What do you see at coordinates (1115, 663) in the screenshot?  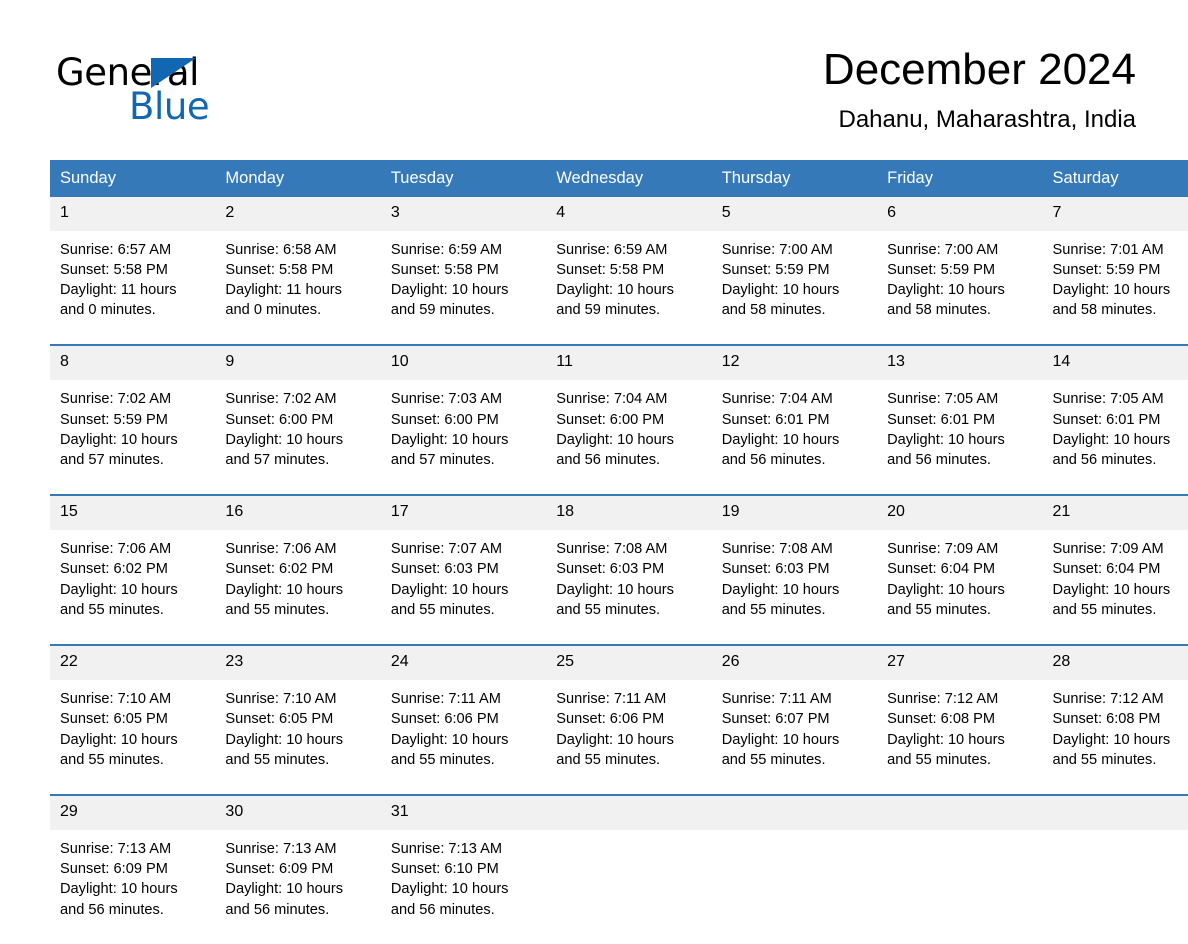 I see `day-number: 28` at bounding box center [1115, 663].